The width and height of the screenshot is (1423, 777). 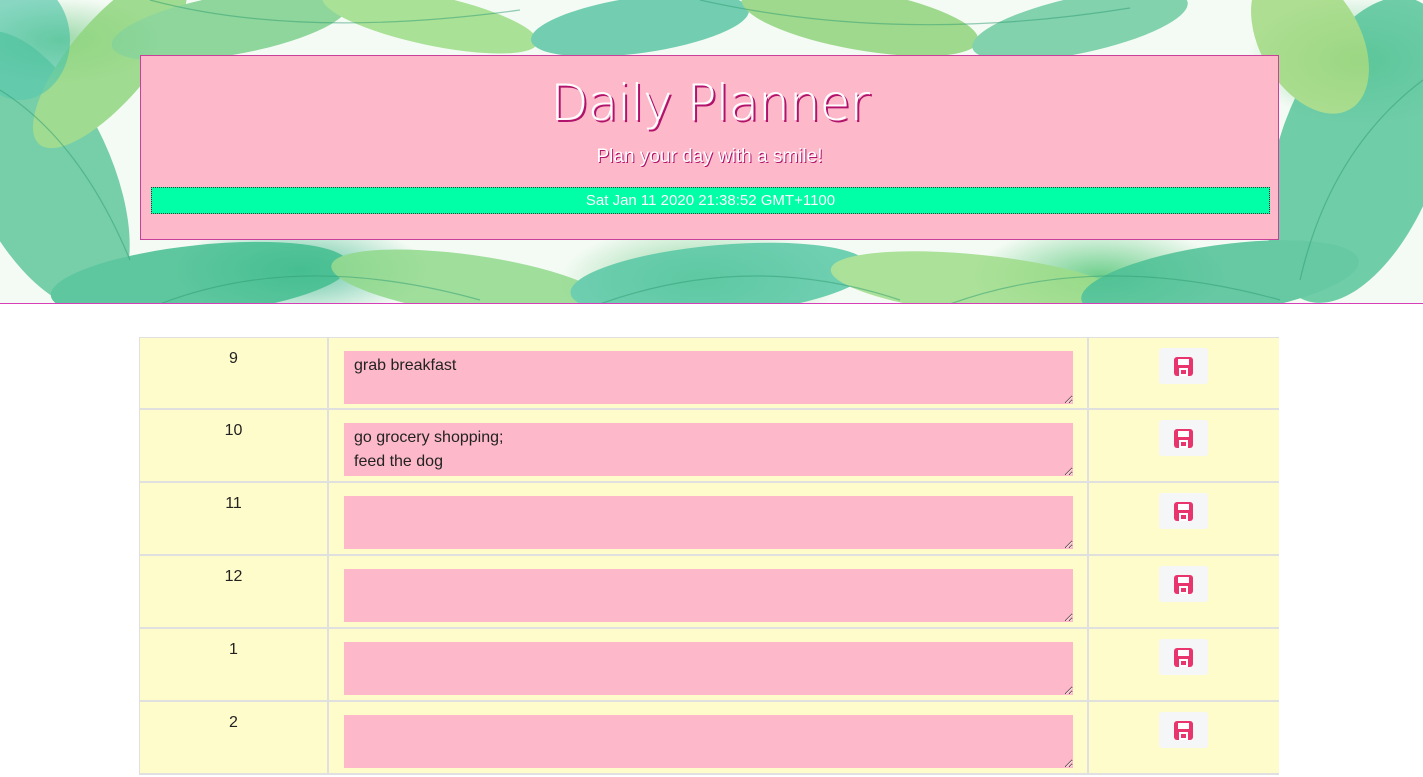 I want to click on time-block-row: 1, so click(x=709, y=665).